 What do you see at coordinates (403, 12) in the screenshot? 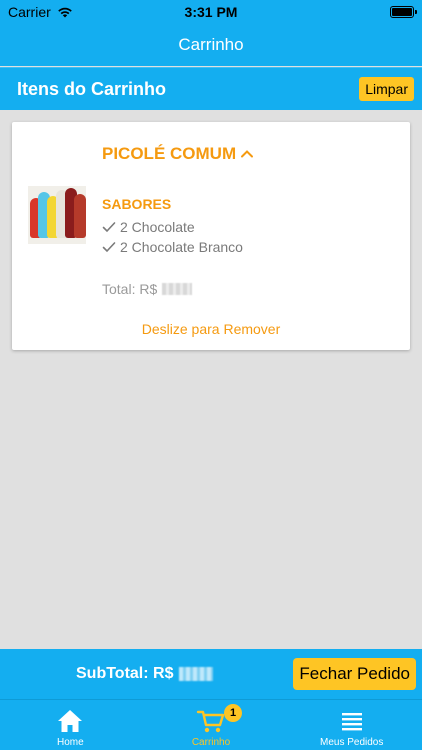
I see `battery-icon` at bounding box center [403, 12].